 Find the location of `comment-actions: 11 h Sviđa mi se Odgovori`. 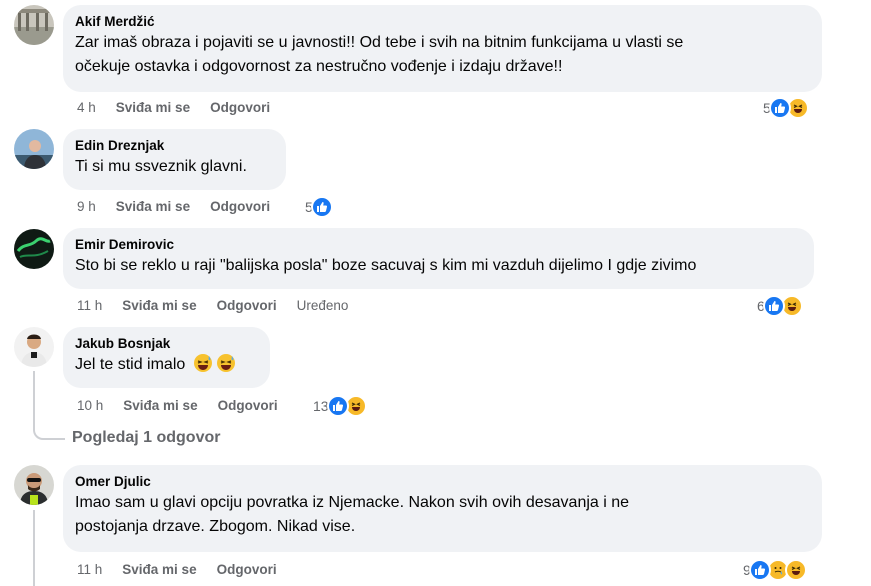

comment-actions: 11 h Sviđa mi se Odgovori is located at coordinates (177, 569).